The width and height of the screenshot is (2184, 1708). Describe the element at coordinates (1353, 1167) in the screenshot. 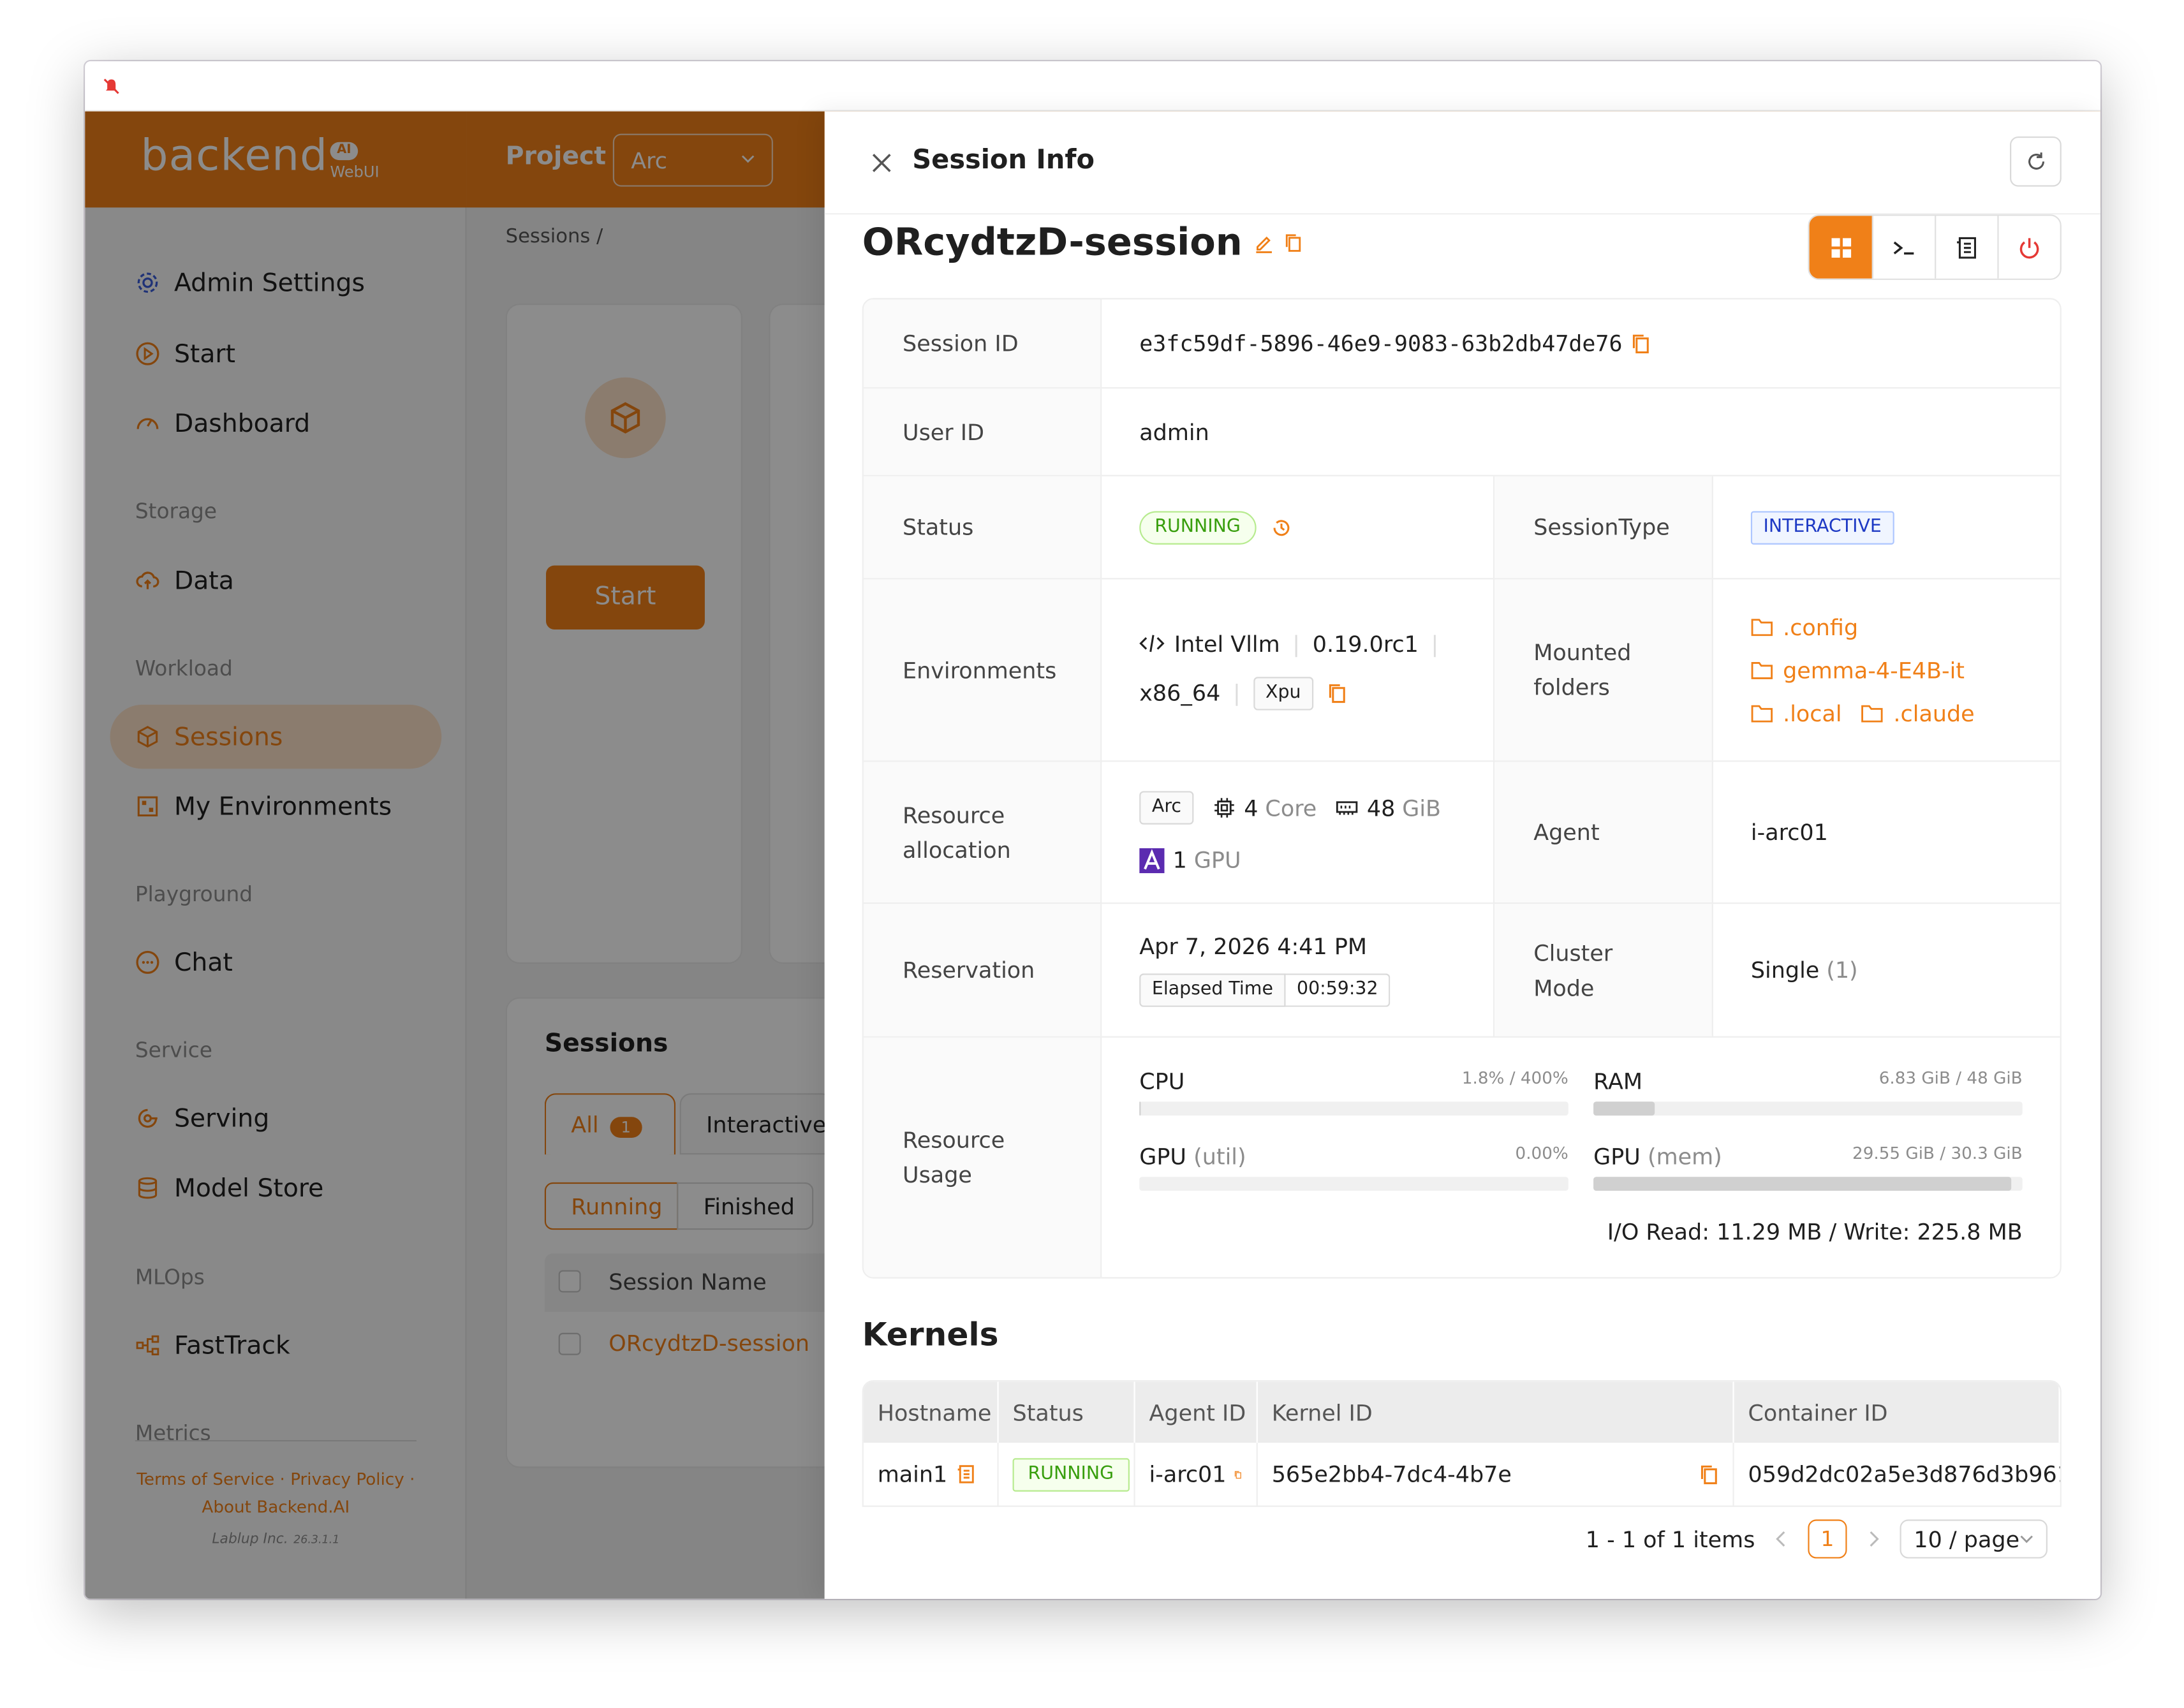

I see `gpu-util-usage: GPU (util) 0.00%` at that location.